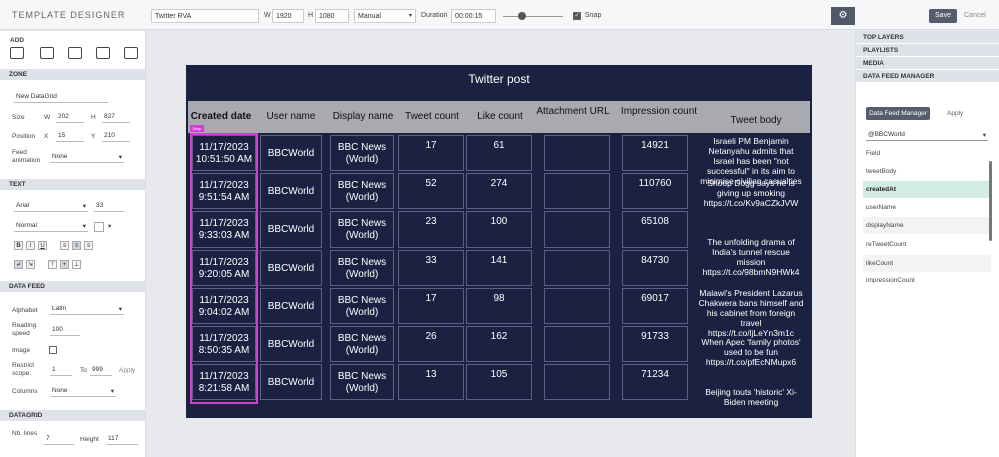 The width and height of the screenshot is (999, 457). I want to click on restrict-from-input: 1, so click(61, 370).